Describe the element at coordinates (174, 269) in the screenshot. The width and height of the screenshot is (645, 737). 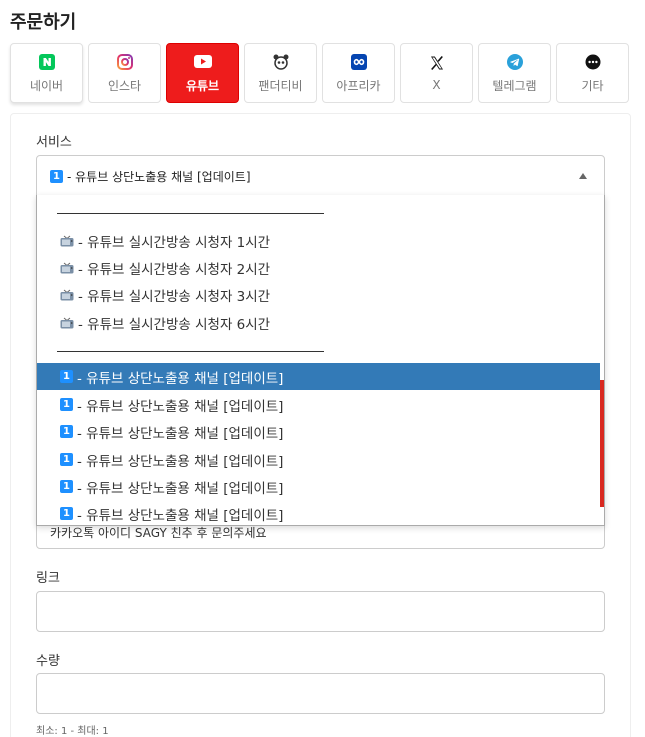
I see `option-text: - 유튜브 실시간방송 시청자 2시간` at that location.